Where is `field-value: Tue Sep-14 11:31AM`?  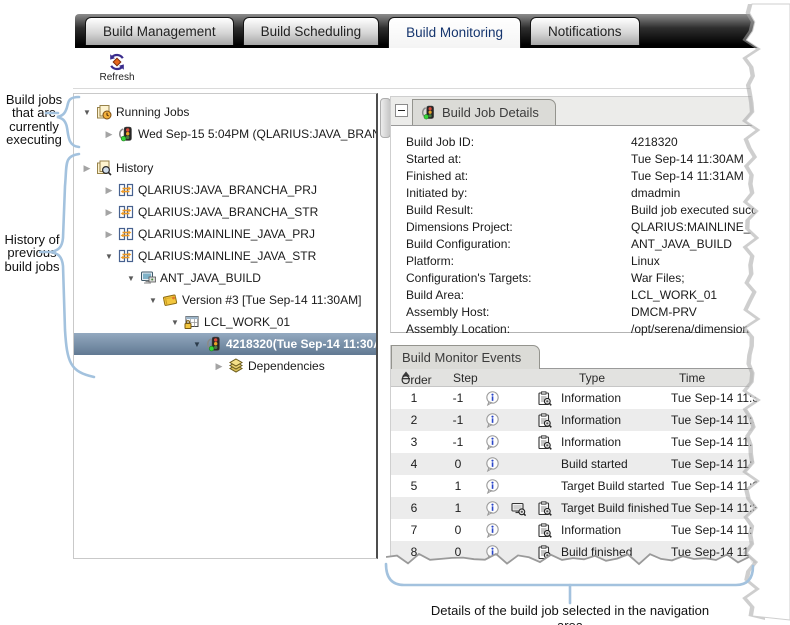 field-value: Tue Sep-14 11:31AM is located at coordinates (687, 175).